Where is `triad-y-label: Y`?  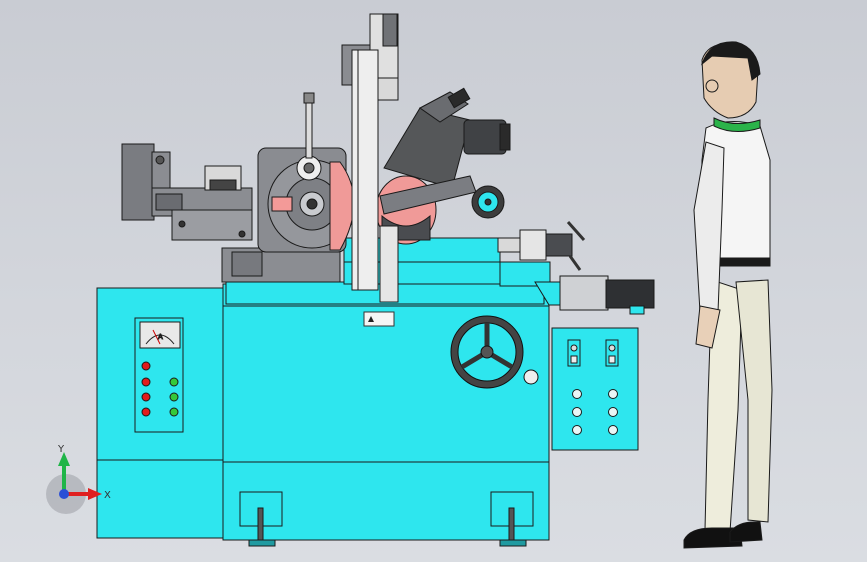 triad-y-label: Y is located at coordinates (61, 449).